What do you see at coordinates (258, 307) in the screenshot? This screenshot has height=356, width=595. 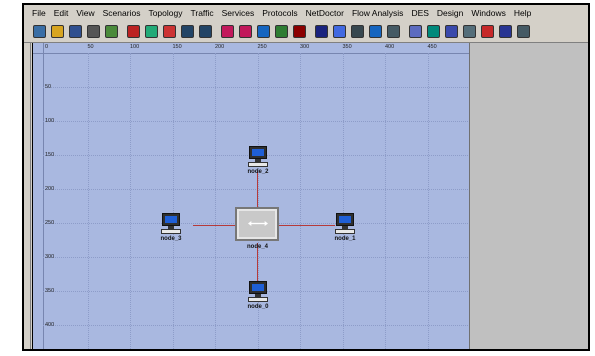 I see `node-label: node_0` at bounding box center [258, 307].